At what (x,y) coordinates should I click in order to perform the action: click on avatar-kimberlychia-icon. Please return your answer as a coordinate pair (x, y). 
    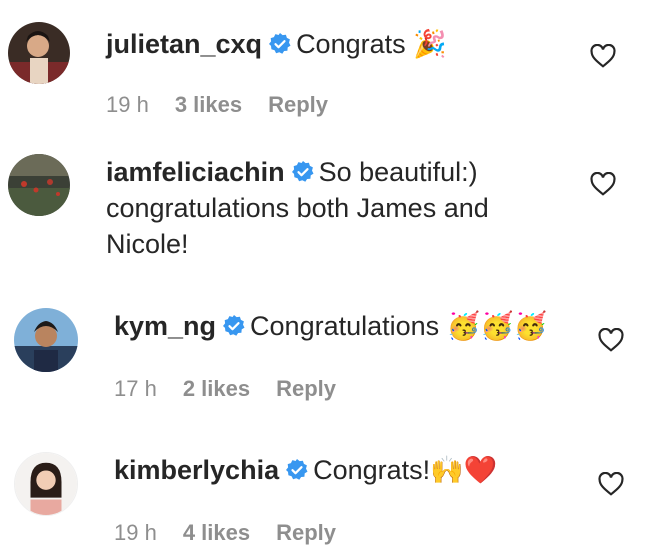
    Looking at the image, I should click on (46, 484).